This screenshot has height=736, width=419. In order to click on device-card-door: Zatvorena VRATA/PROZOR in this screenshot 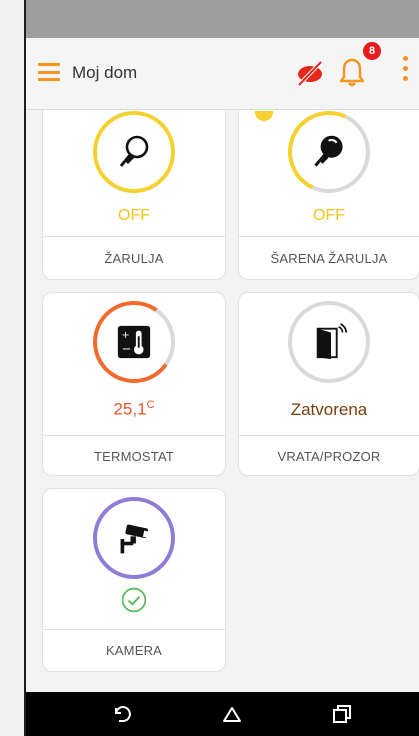, I will do `click(328, 384)`.